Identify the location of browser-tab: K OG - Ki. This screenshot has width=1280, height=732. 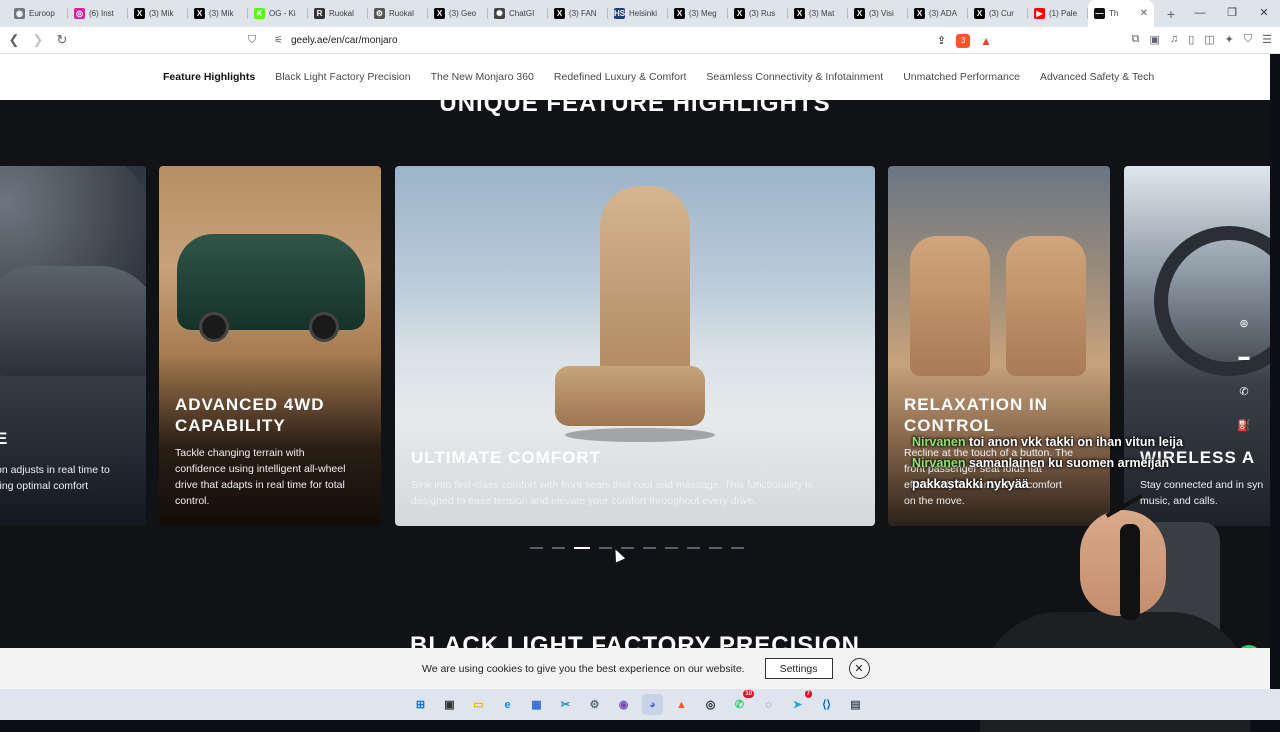
(278, 13).